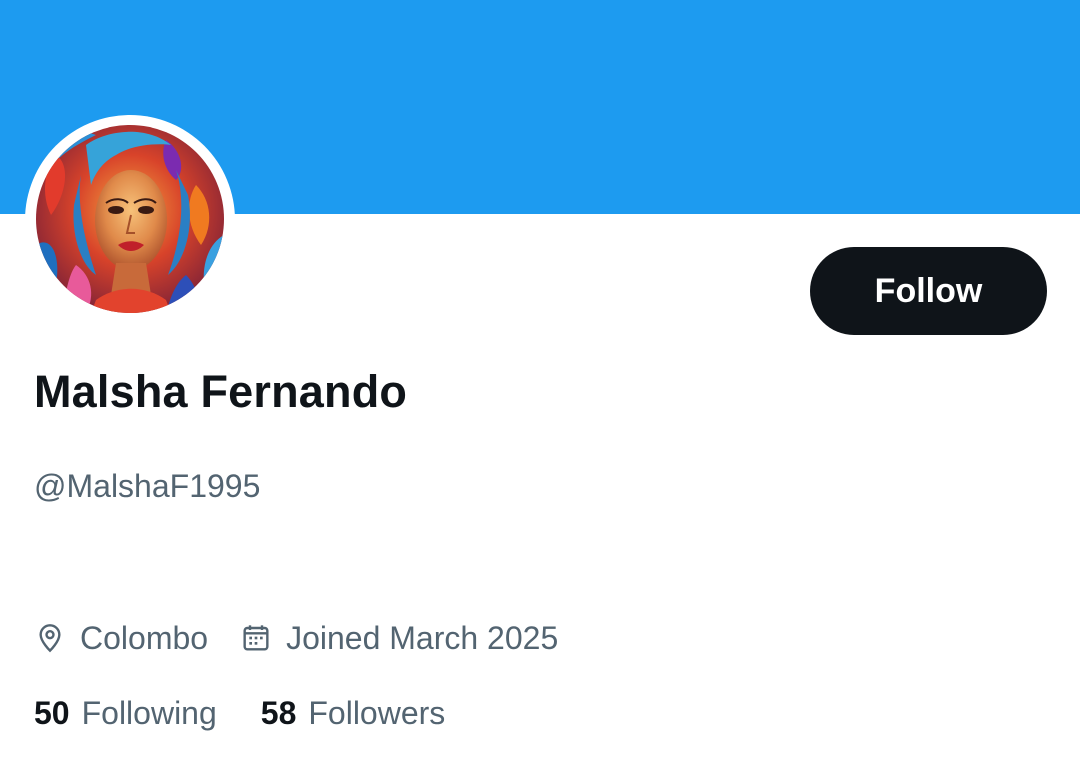 The height and width of the screenshot is (765, 1080). I want to click on location-pin-icon, so click(50, 638).